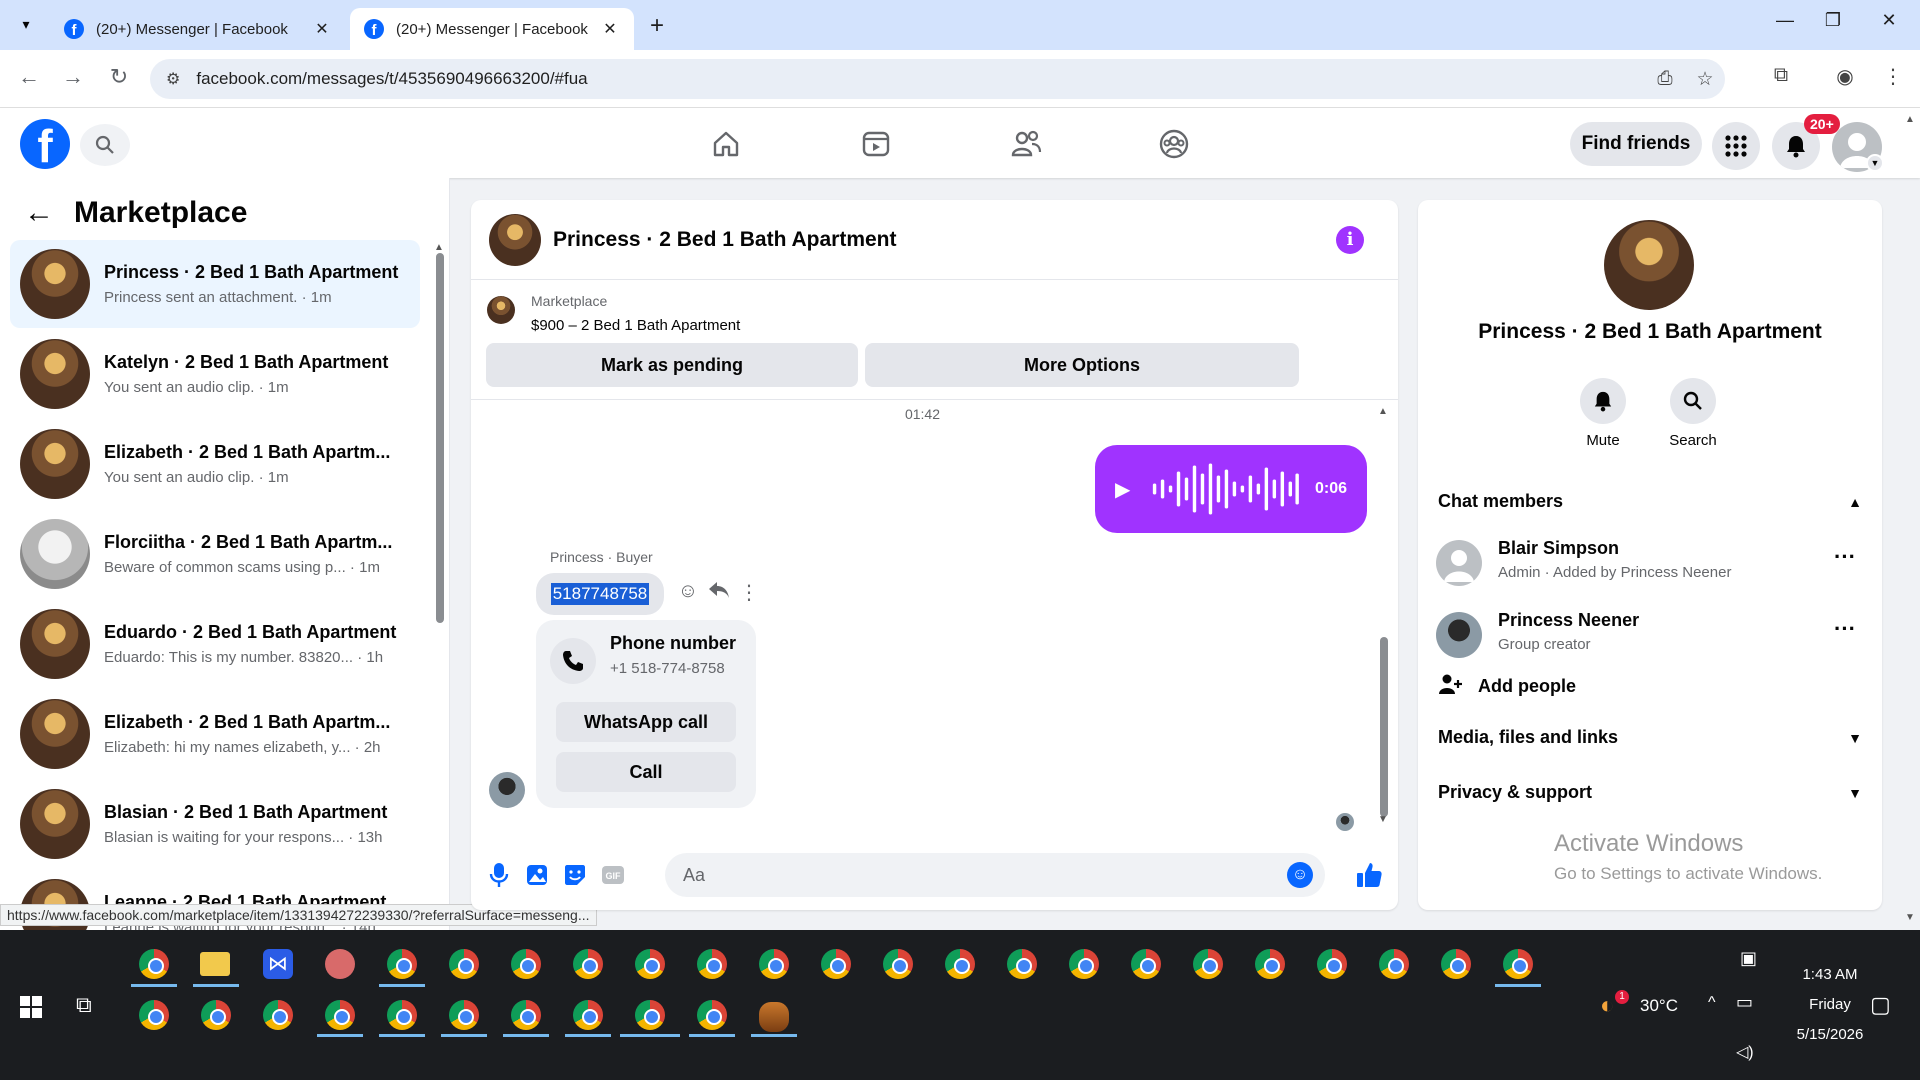  I want to click on reply-icon, so click(719, 593).